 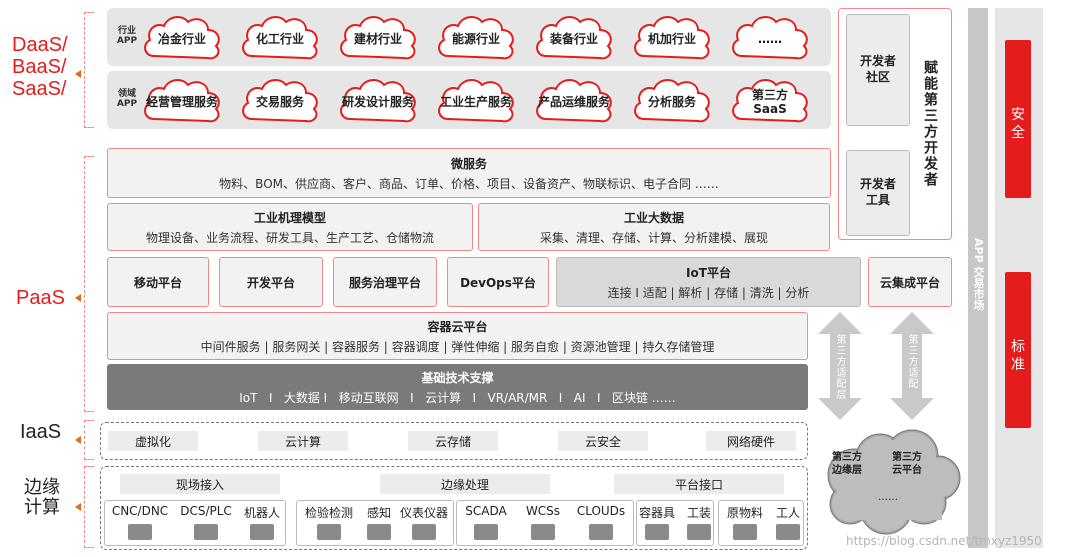 I want to click on industry-app-cloud-0: 冶金行业, so click(x=182, y=37).